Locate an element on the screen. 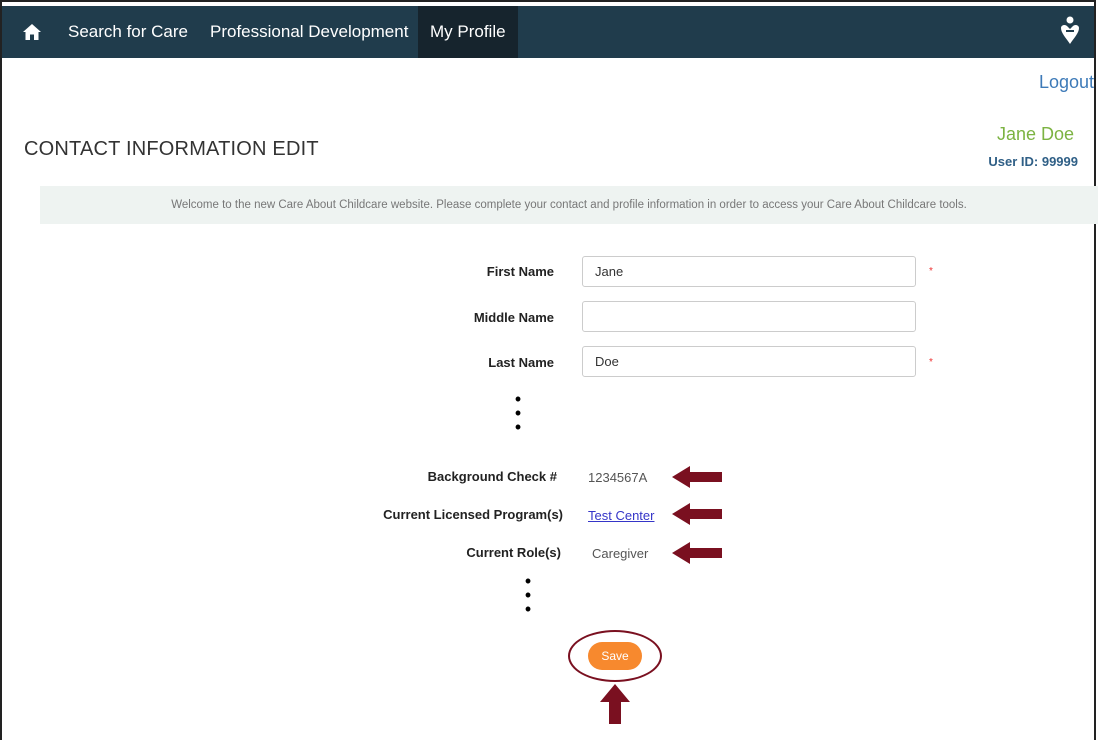 This screenshot has width=1098, height=740. background-check-value: 1234567A is located at coordinates (618, 477).